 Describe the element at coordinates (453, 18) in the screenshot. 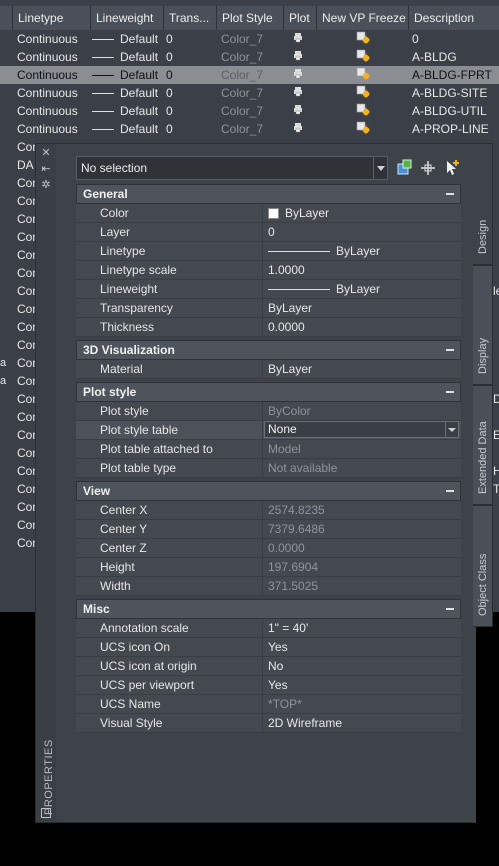

I see `column-header: Description` at that location.